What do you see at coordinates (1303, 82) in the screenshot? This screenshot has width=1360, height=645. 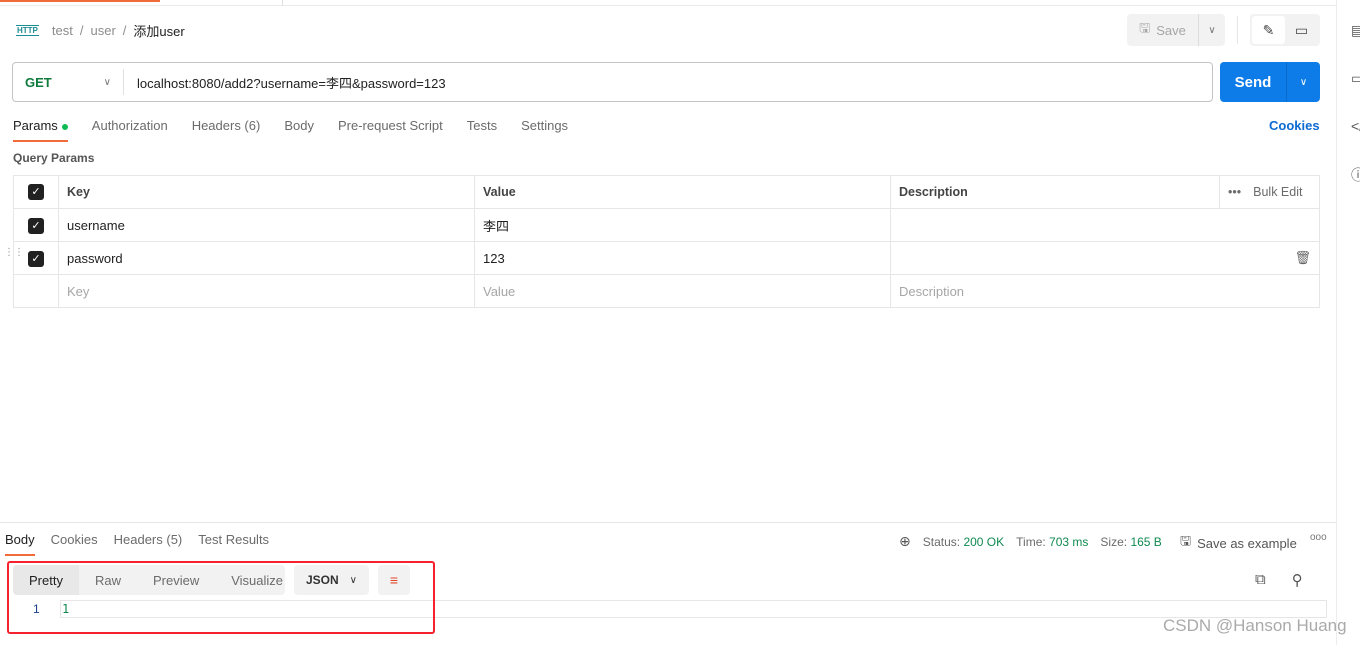 I see `send-dropdown-chevron-icon: ∨` at bounding box center [1303, 82].